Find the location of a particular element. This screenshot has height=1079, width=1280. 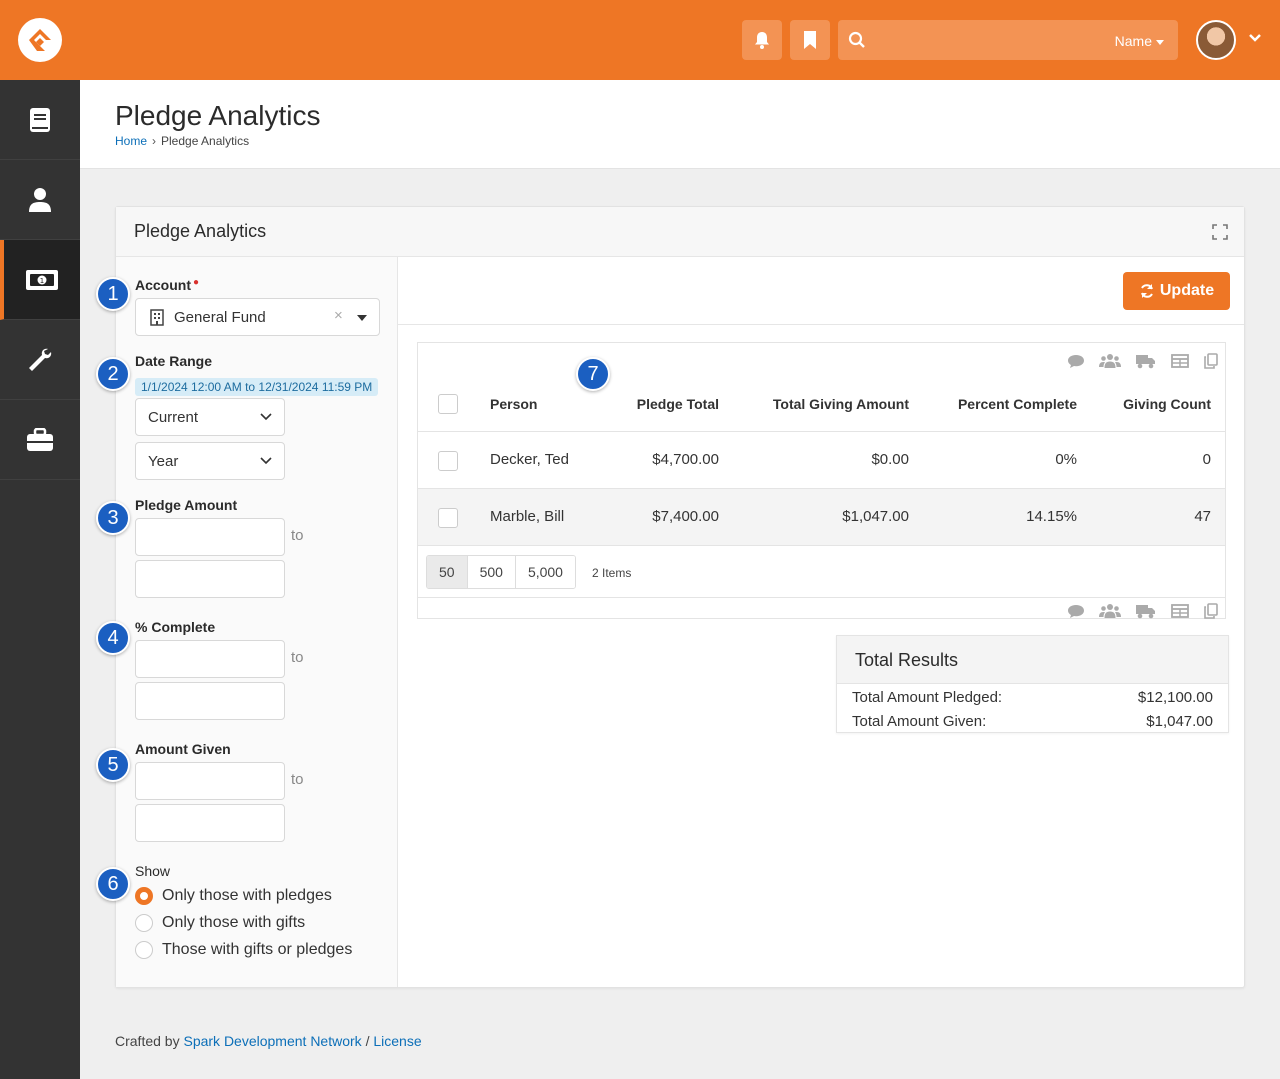

sidebar-item-admin-tools is located at coordinates (40, 360).